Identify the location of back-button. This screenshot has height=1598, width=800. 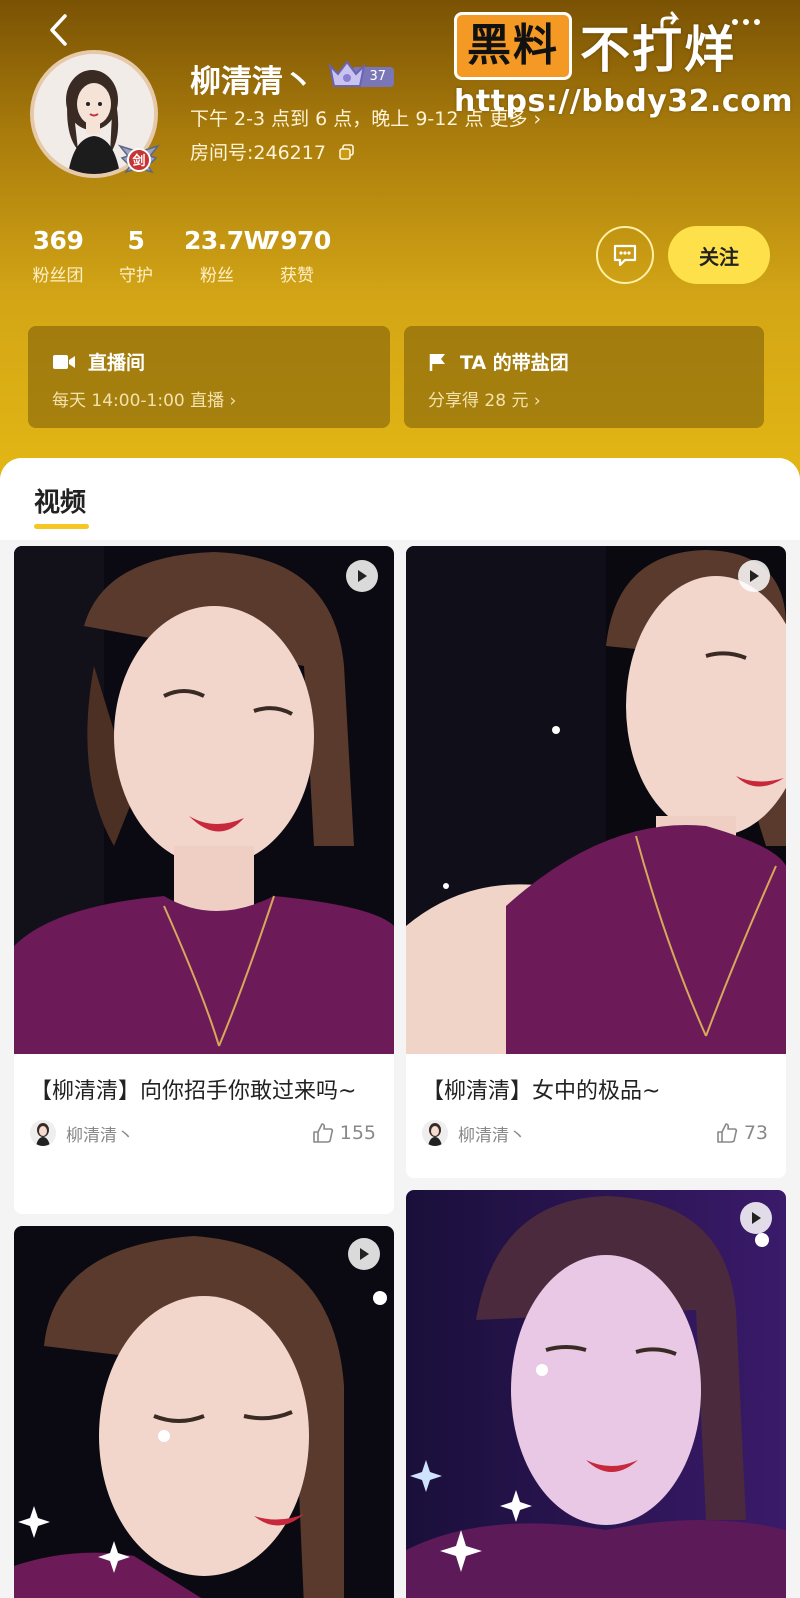
(58, 30).